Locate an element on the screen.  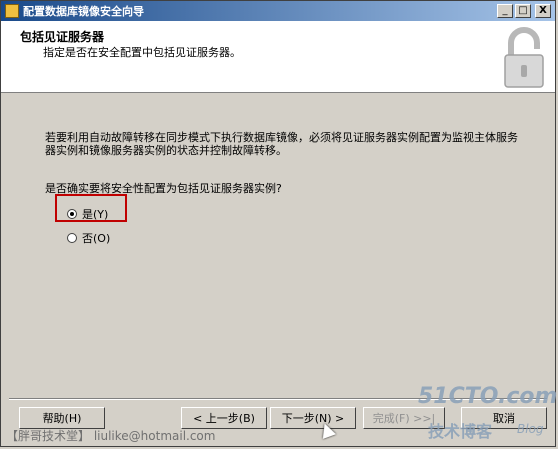
next-button-label: 下一步(N) > is located at coordinates (313, 418).